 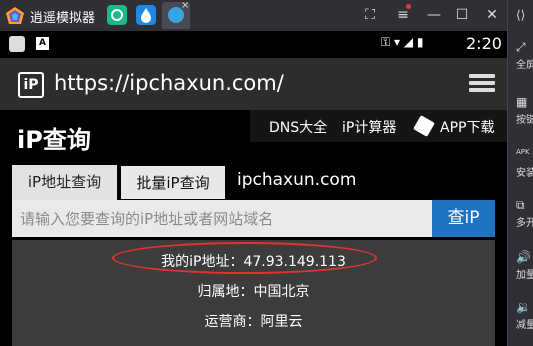 What do you see at coordinates (232, 322) in the screenshot?
I see `result-label: 运营商：` at bounding box center [232, 322].